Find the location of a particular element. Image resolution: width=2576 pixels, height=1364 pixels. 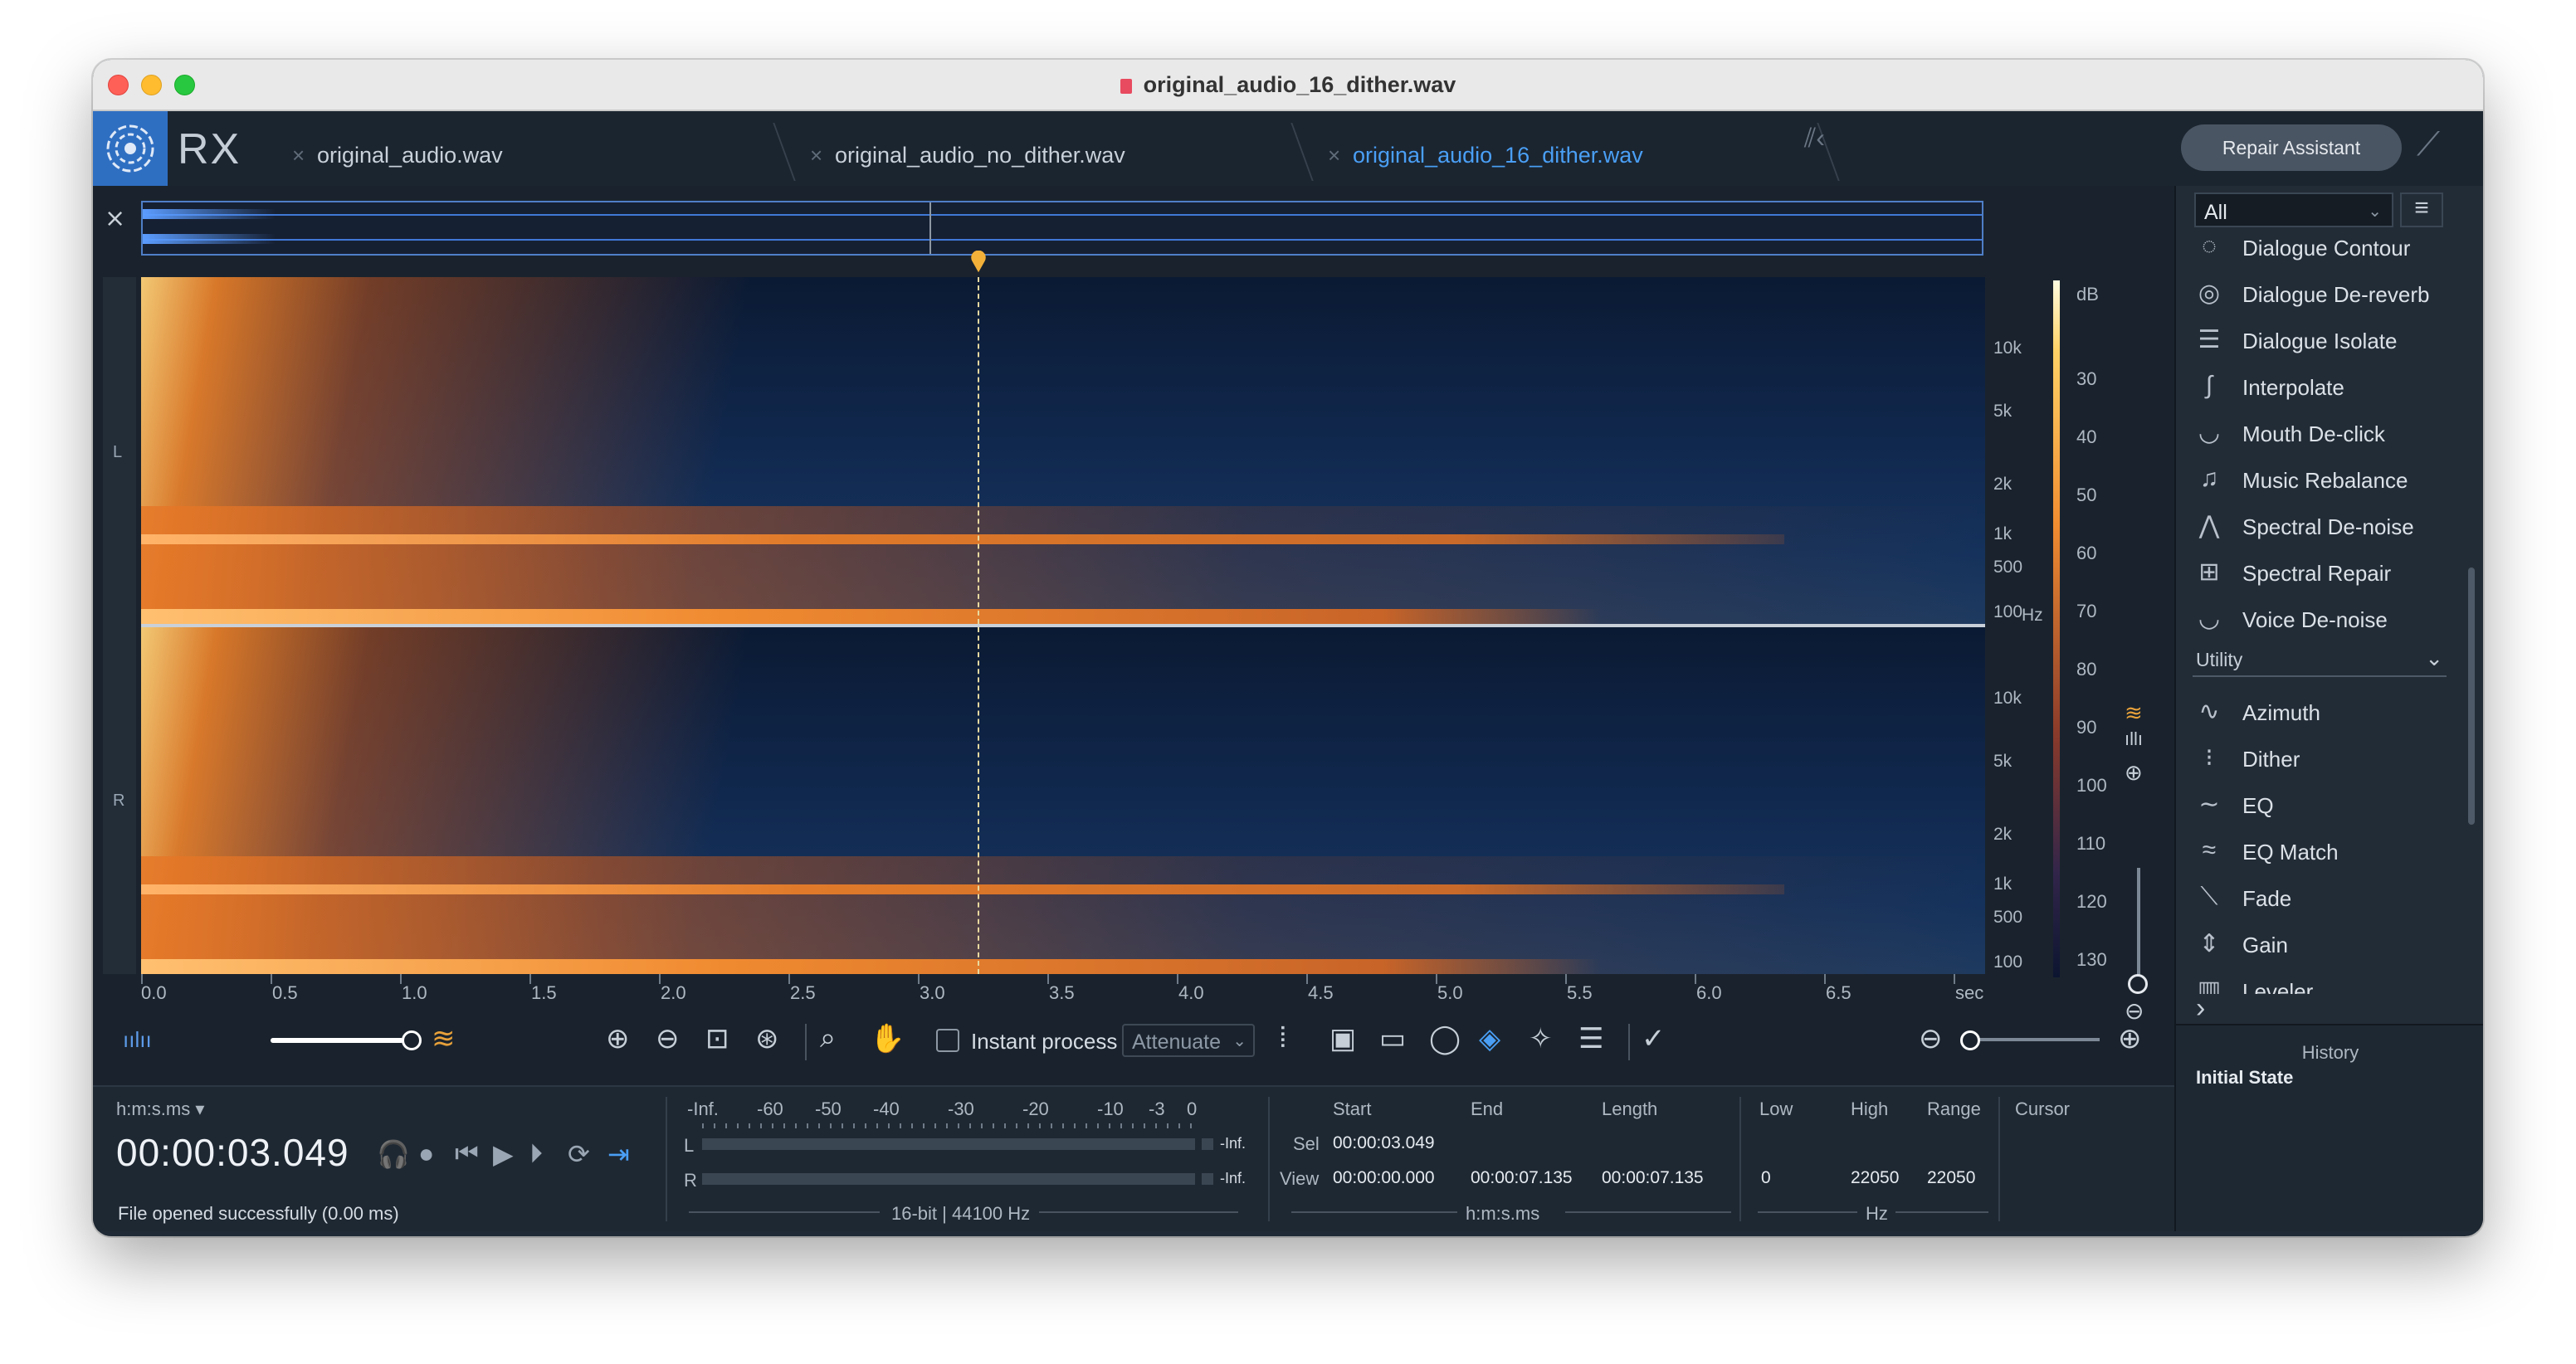

repair-assistant-button: Repair Assistant is located at coordinates (2292, 147).